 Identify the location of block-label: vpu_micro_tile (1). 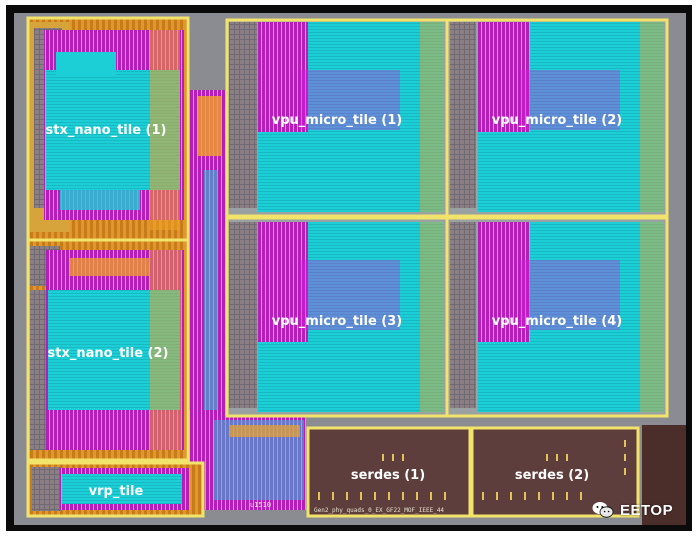
(337, 120).